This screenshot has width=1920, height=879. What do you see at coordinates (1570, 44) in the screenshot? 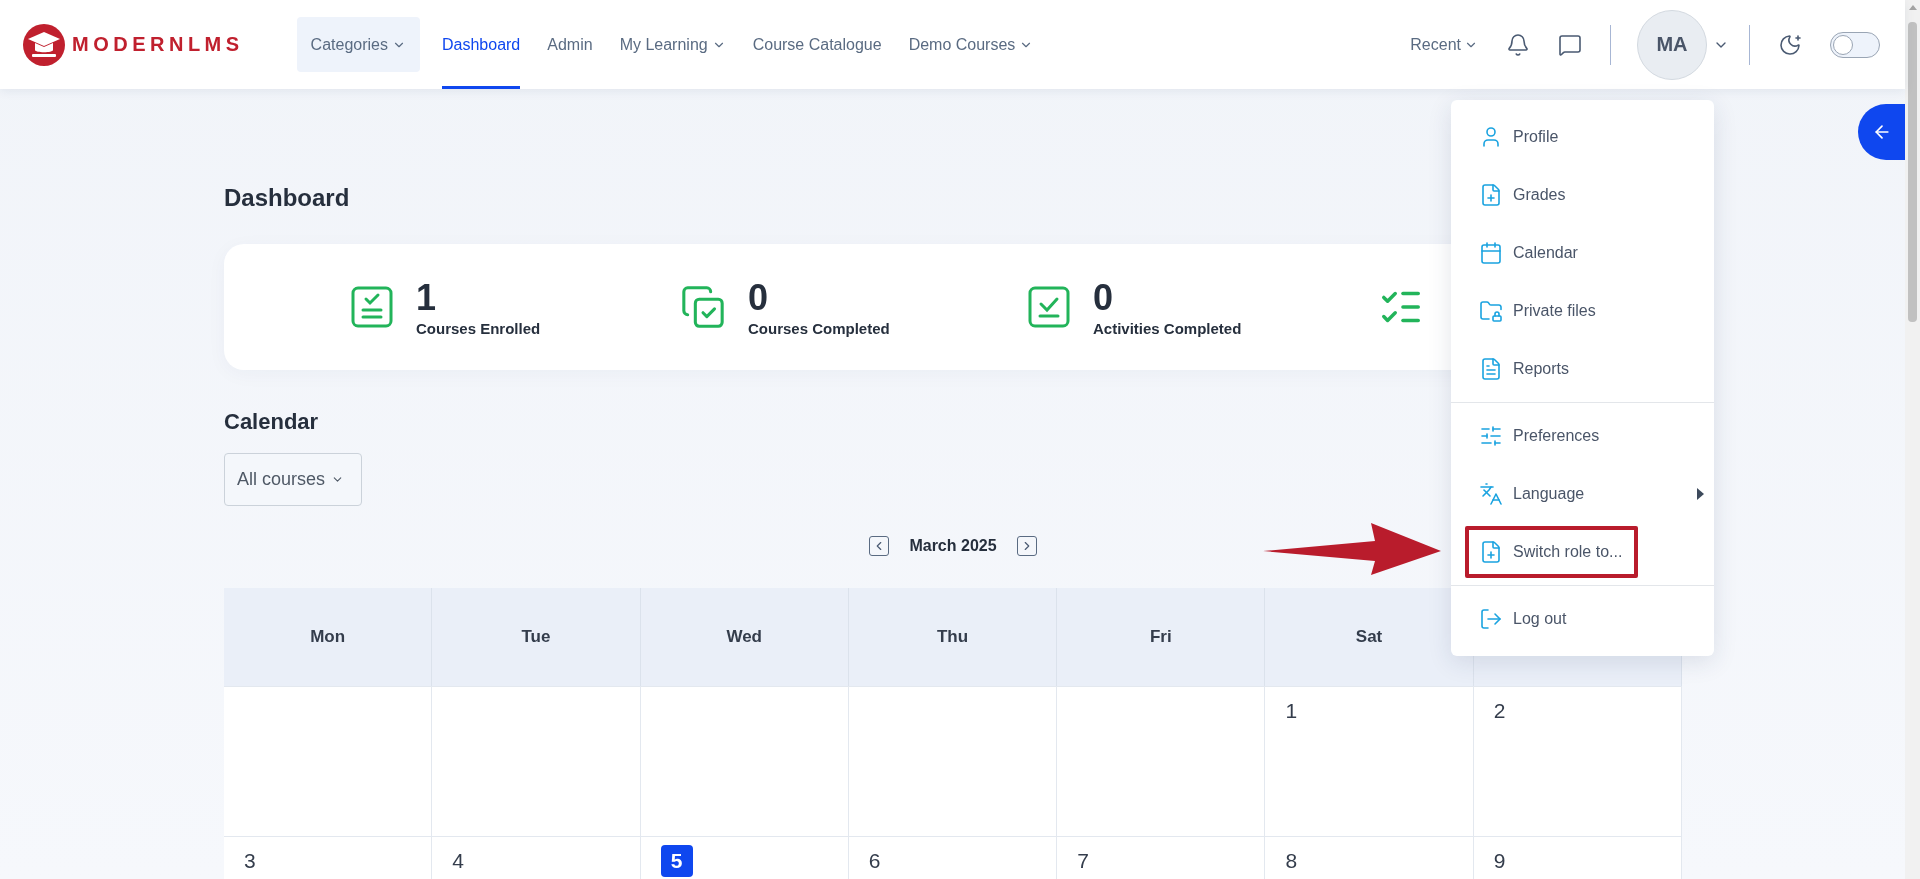
I see `chat-icon` at bounding box center [1570, 44].